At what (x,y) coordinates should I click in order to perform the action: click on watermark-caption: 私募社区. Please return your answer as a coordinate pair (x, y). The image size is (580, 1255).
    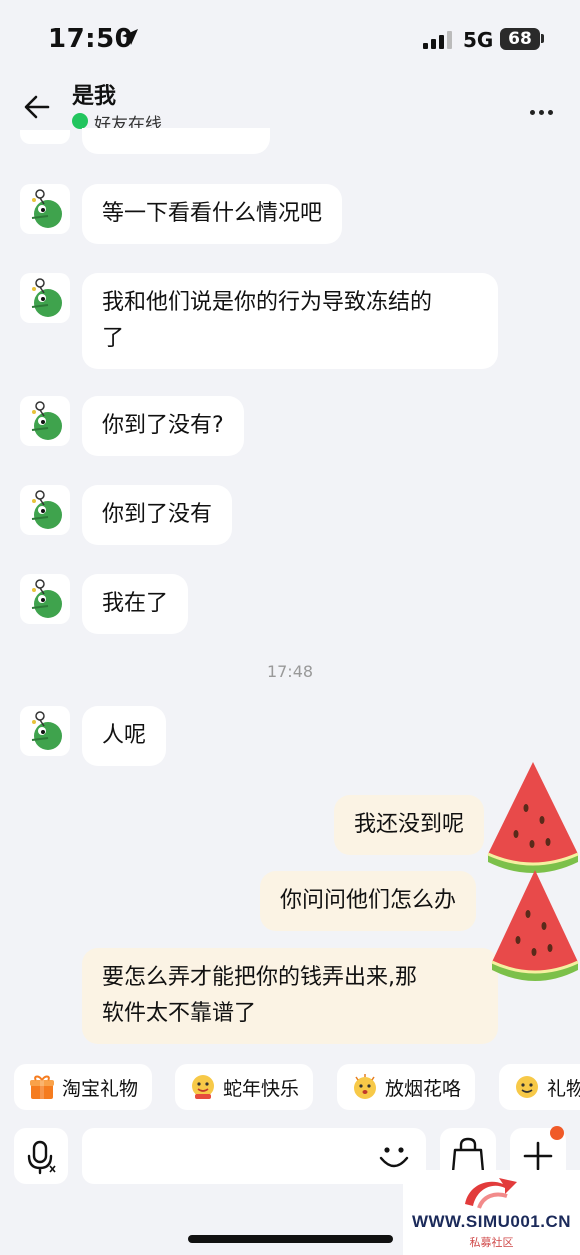
    Looking at the image, I should click on (491, 1242).